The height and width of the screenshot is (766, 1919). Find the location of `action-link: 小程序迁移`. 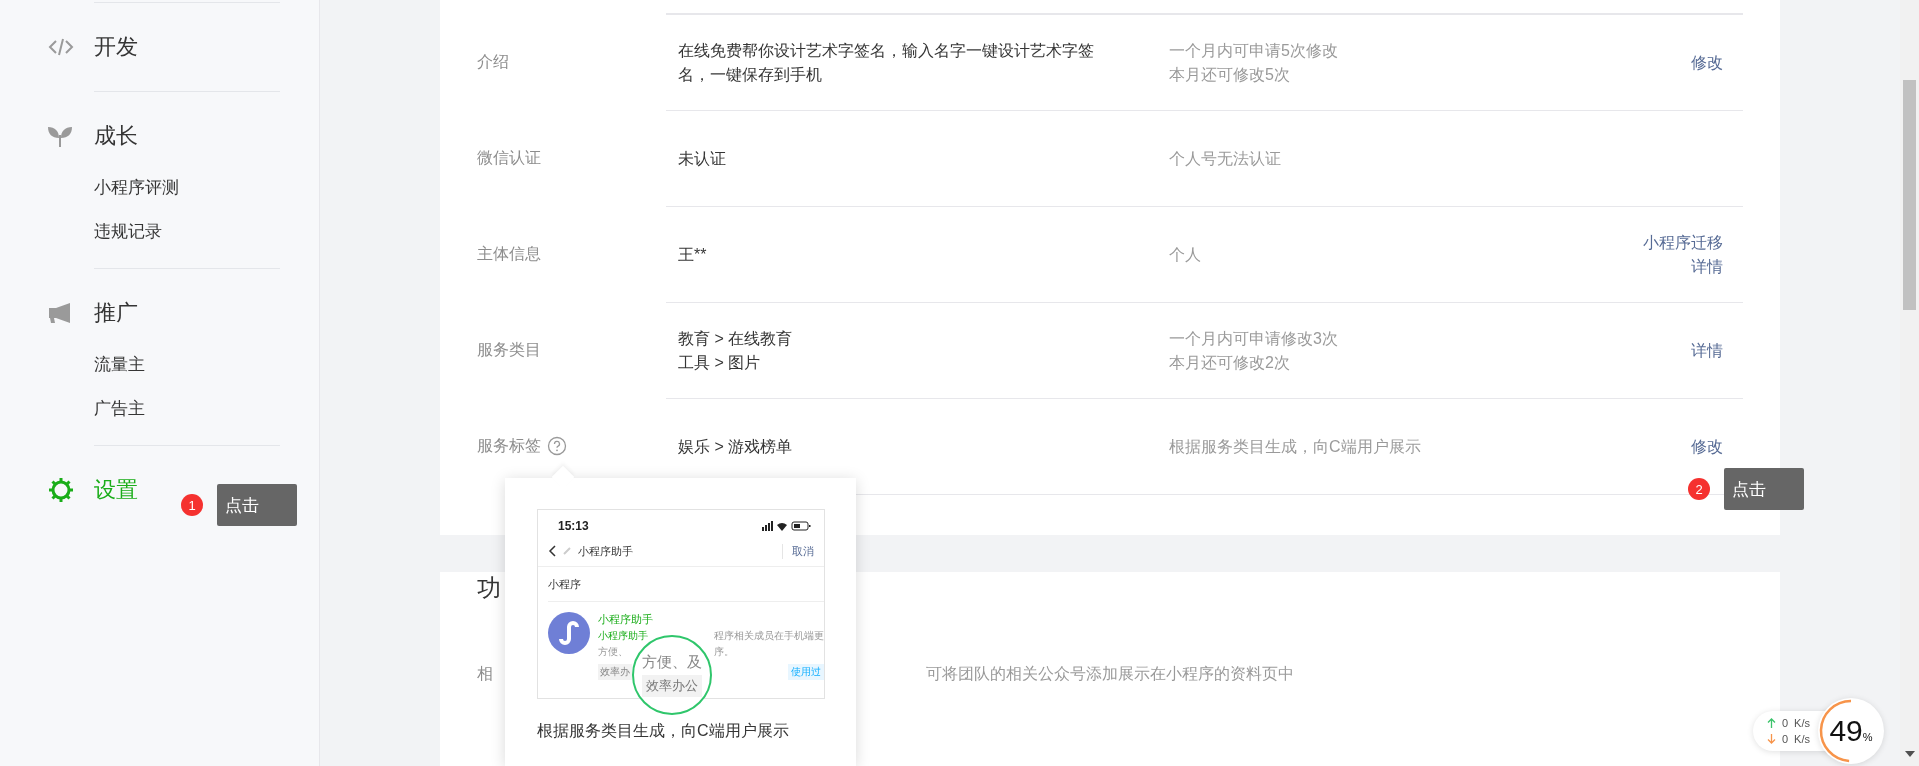

action-link: 小程序迁移 is located at coordinates (1683, 242).